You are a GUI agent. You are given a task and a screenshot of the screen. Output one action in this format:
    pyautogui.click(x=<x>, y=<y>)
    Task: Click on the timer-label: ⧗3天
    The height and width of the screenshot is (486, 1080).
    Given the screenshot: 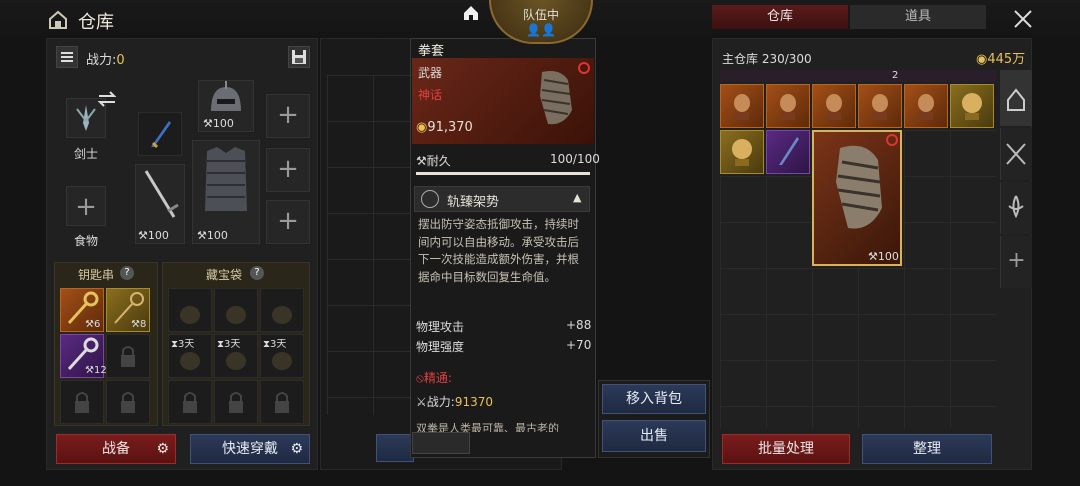 What is the action you would take?
    pyautogui.click(x=275, y=344)
    